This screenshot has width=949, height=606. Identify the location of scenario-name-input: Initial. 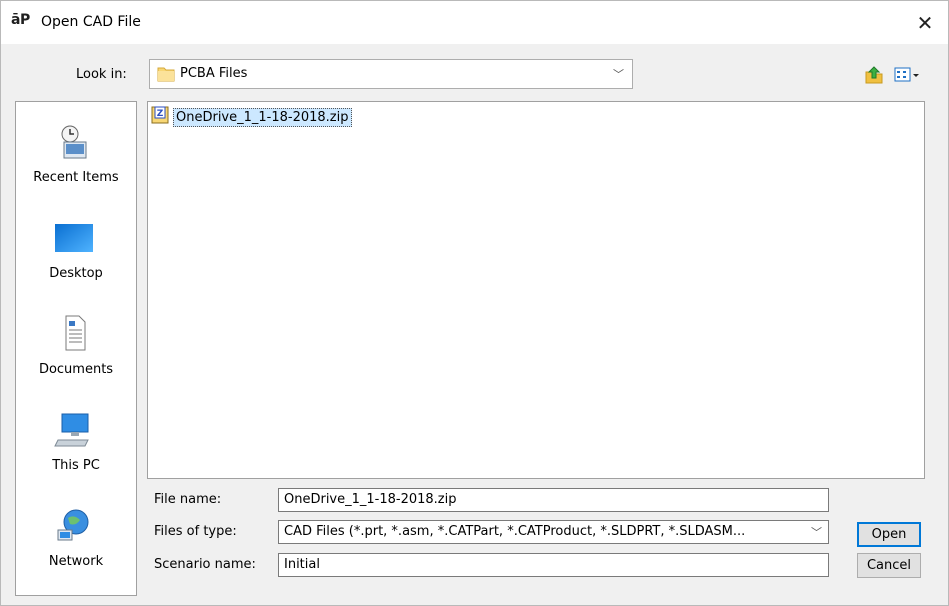
(553, 565).